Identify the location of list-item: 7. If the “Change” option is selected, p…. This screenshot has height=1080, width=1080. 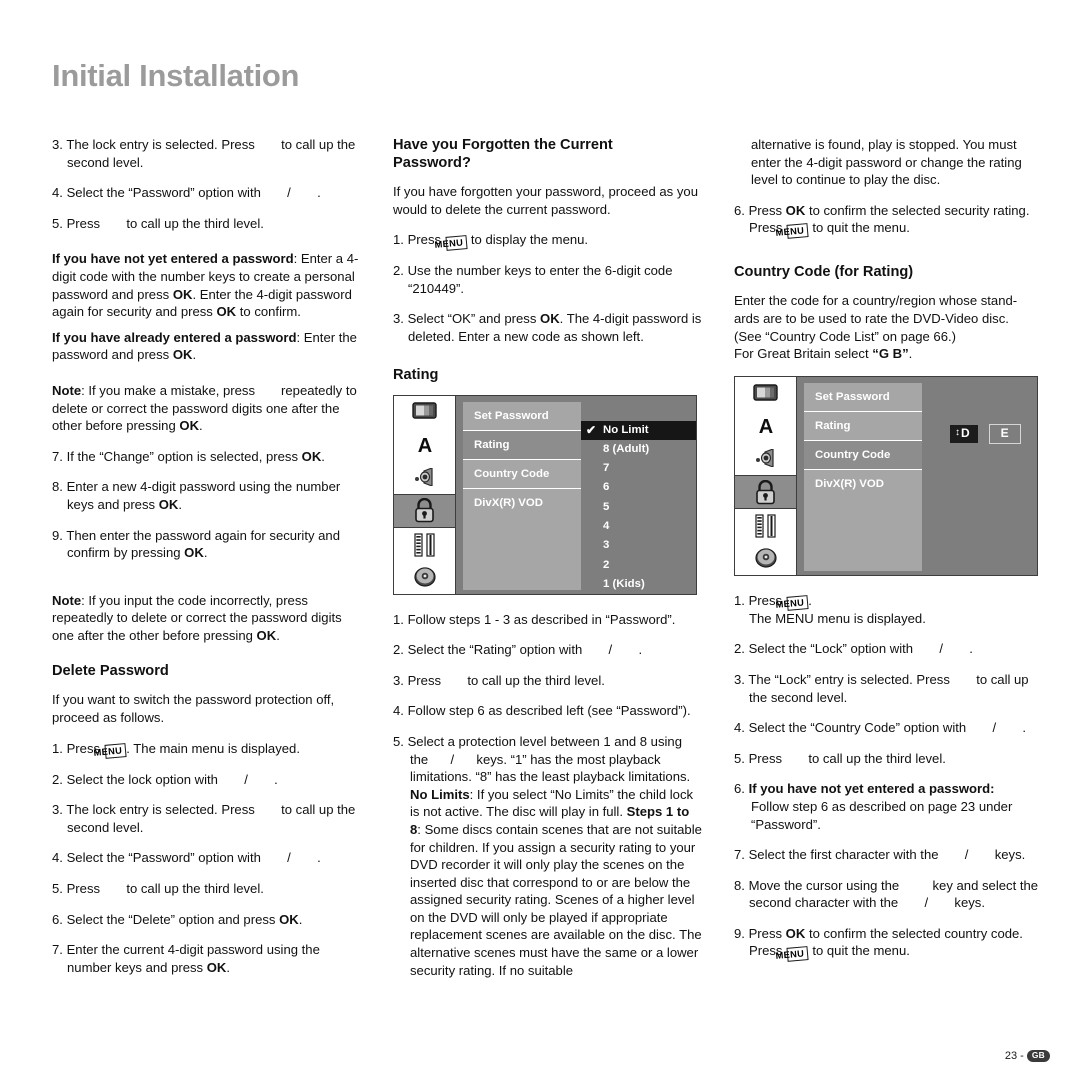
(207, 457).